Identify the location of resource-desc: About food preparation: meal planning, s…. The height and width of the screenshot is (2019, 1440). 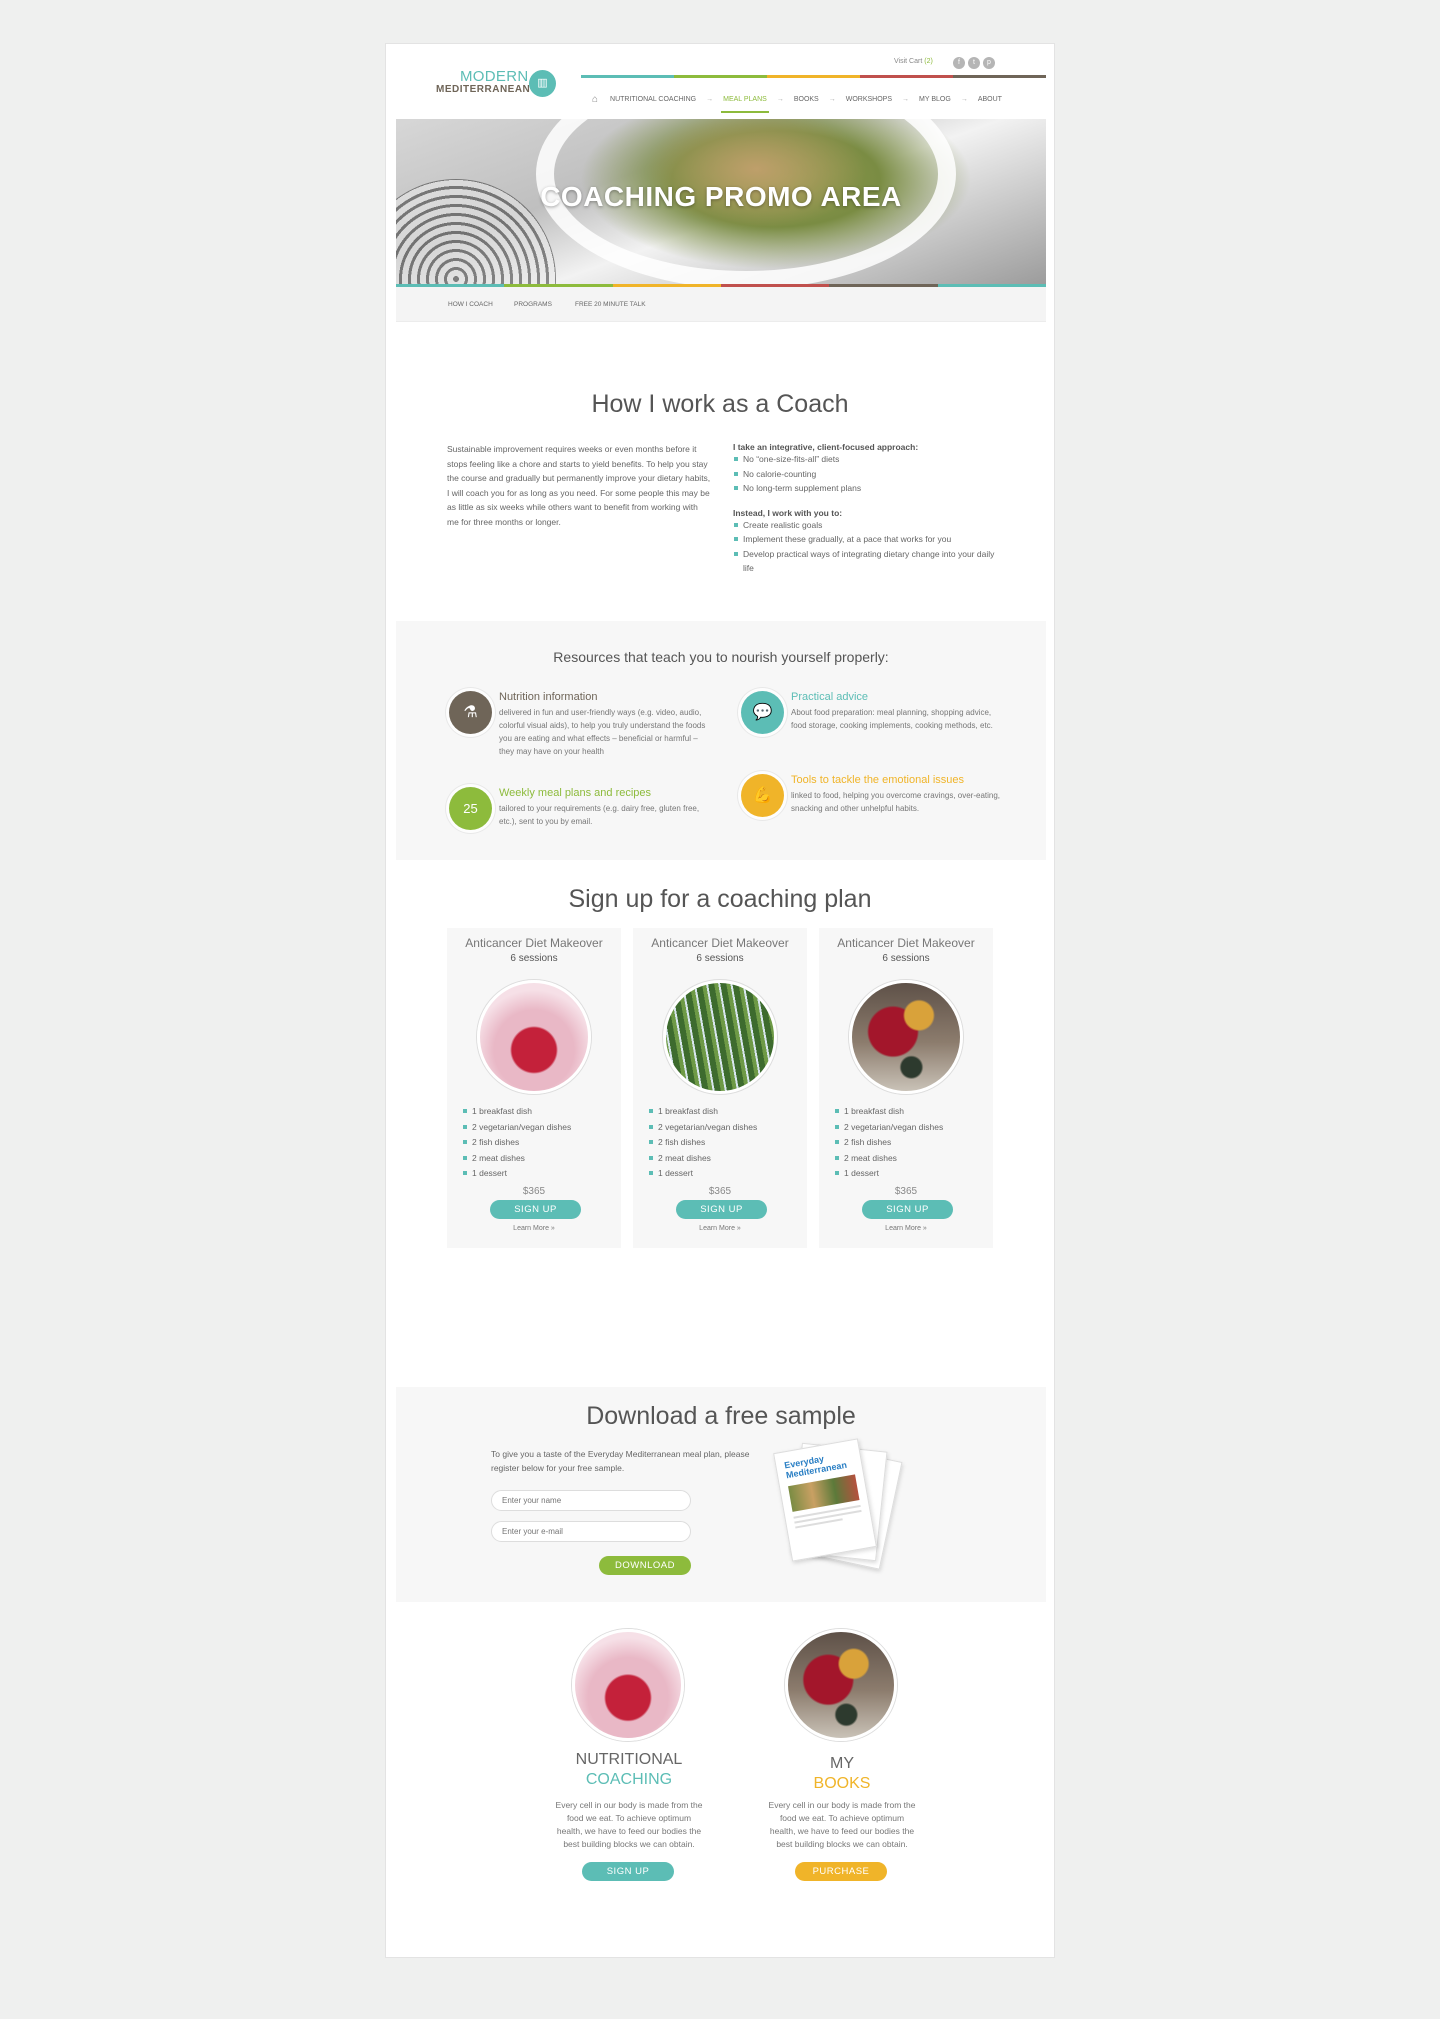
(892, 719).